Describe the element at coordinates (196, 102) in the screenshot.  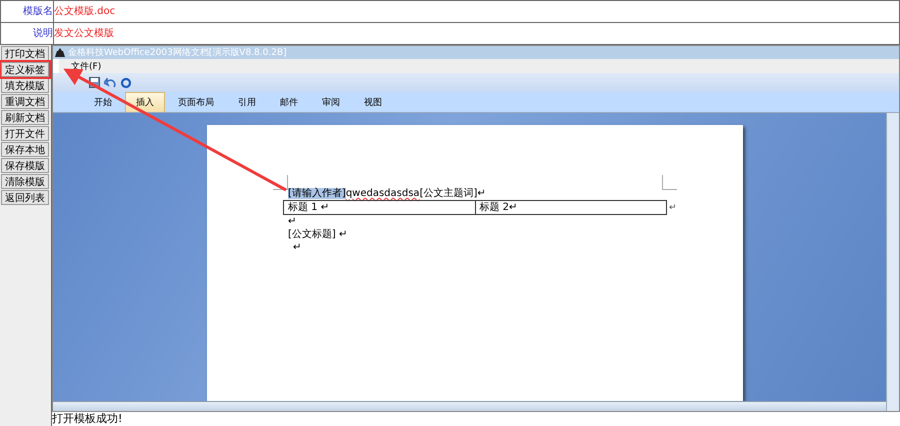
I see `ribbon-tab: 页面布局` at that location.